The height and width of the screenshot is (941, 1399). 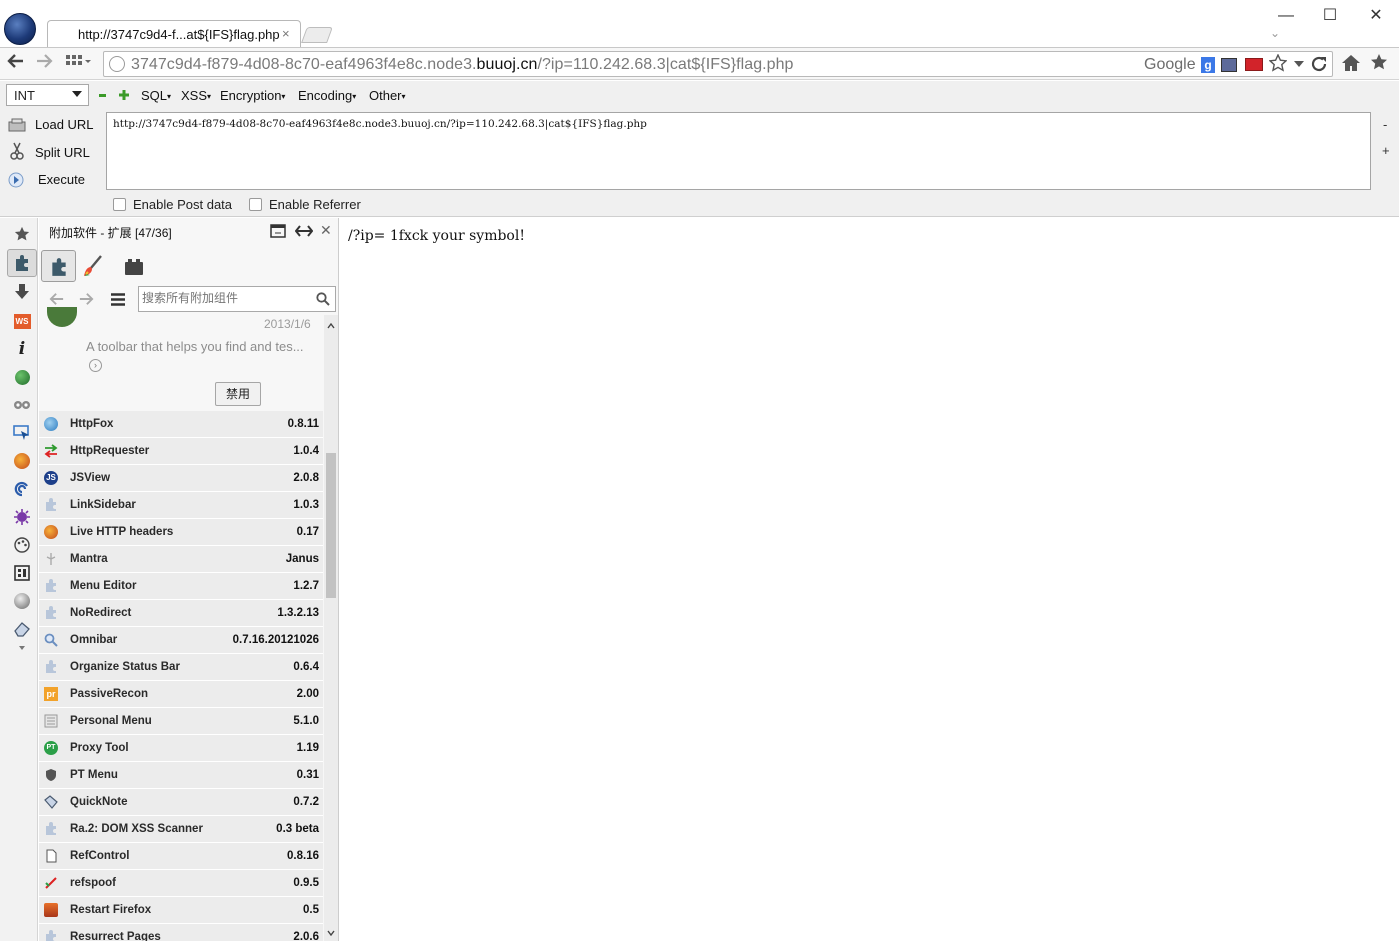 I want to click on addon-search-box, so click(x=237, y=299).